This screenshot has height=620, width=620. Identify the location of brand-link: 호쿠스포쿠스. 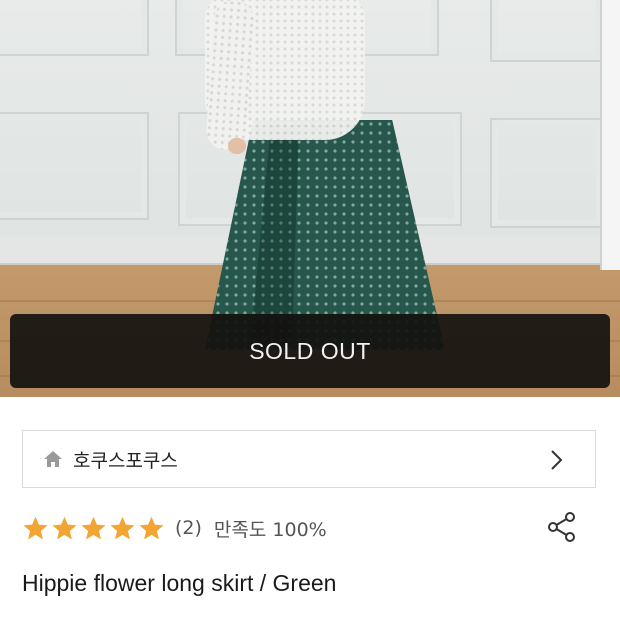
(309, 459).